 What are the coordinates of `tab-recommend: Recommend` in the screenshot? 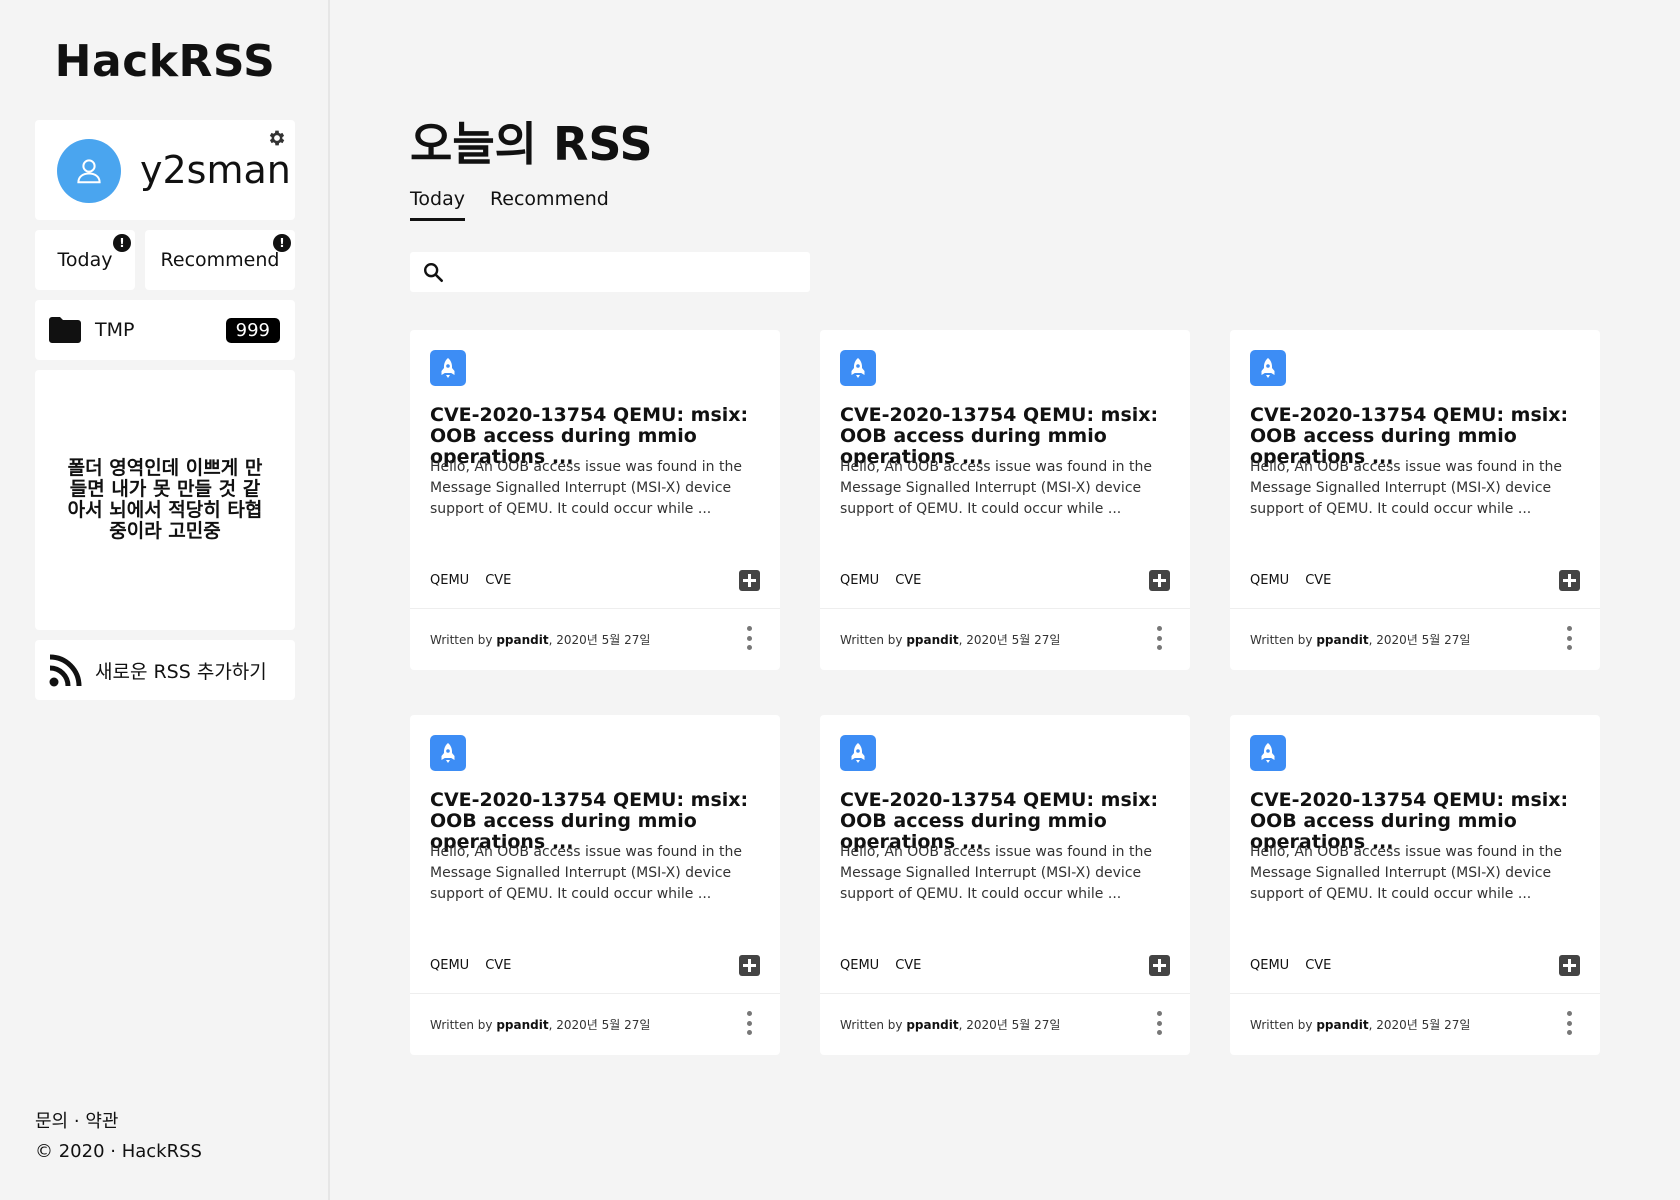 It's located at (549, 204).